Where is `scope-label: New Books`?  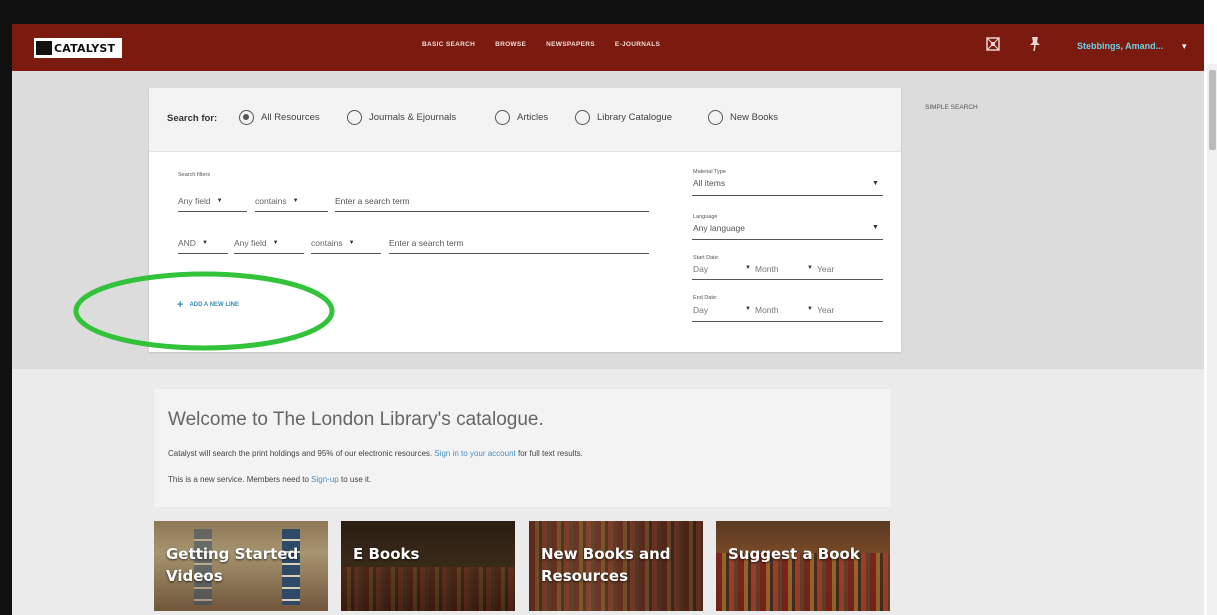
scope-label: New Books is located at coordinates (754, 117).